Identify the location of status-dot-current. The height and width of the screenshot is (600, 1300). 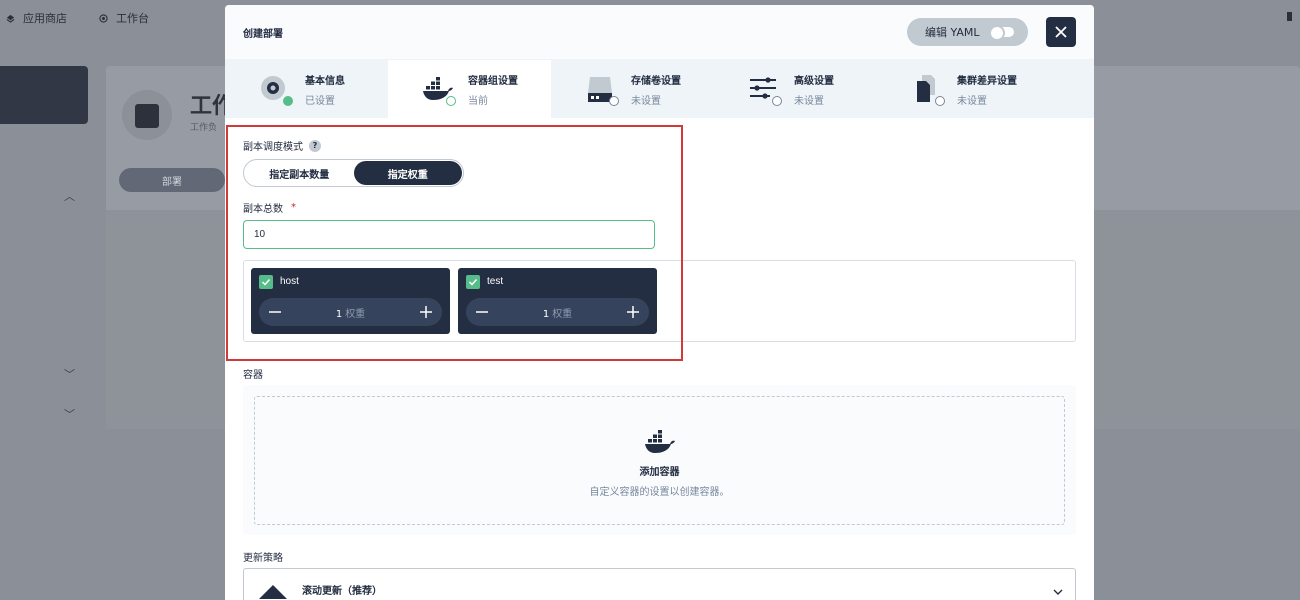
(451, 101).